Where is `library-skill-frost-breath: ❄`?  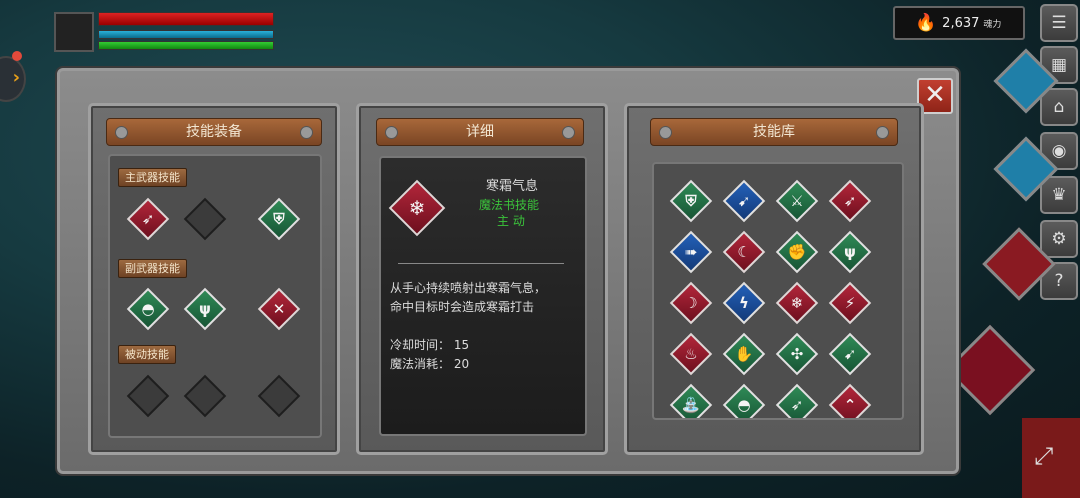
library-skill-frost-breath: ❄ is located at coordinates (797, 303).